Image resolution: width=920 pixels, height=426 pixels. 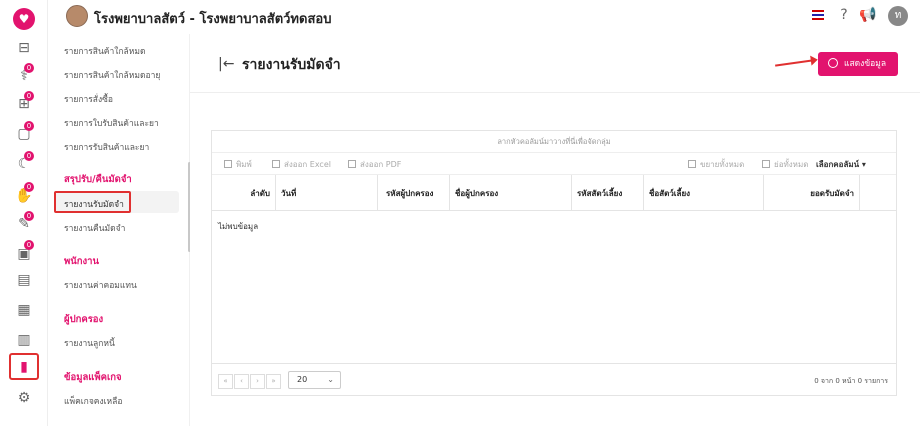 What do you see at coordinates (844, 15) in the screenshot?
I see `help-icon: ?` at bounding box center [844, 15].